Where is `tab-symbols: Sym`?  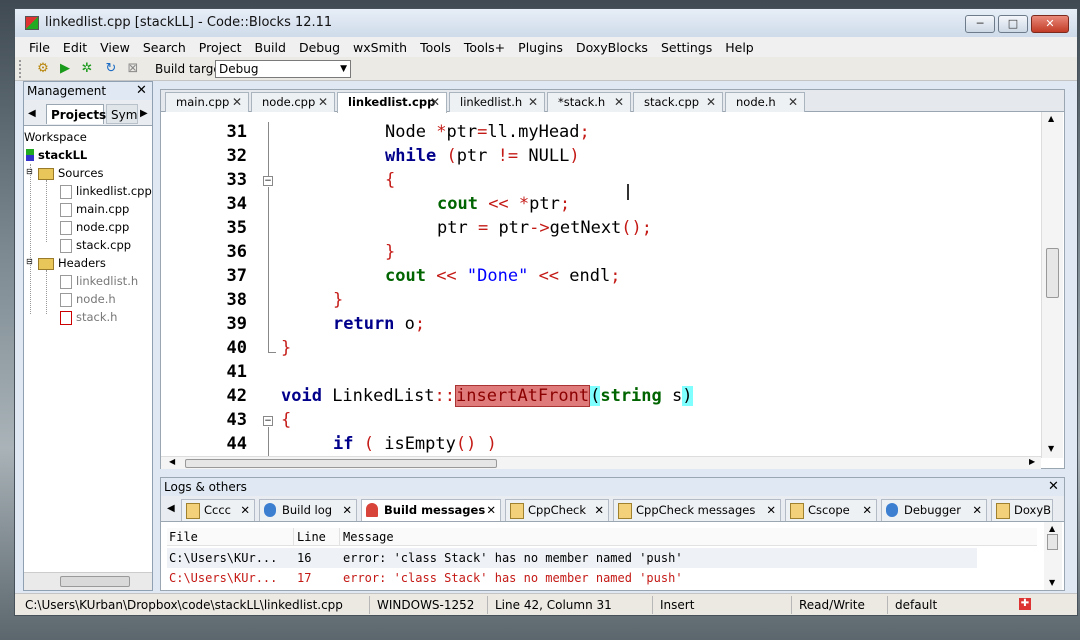 tab-symbols: Sym is located at coordinates (122, 114).